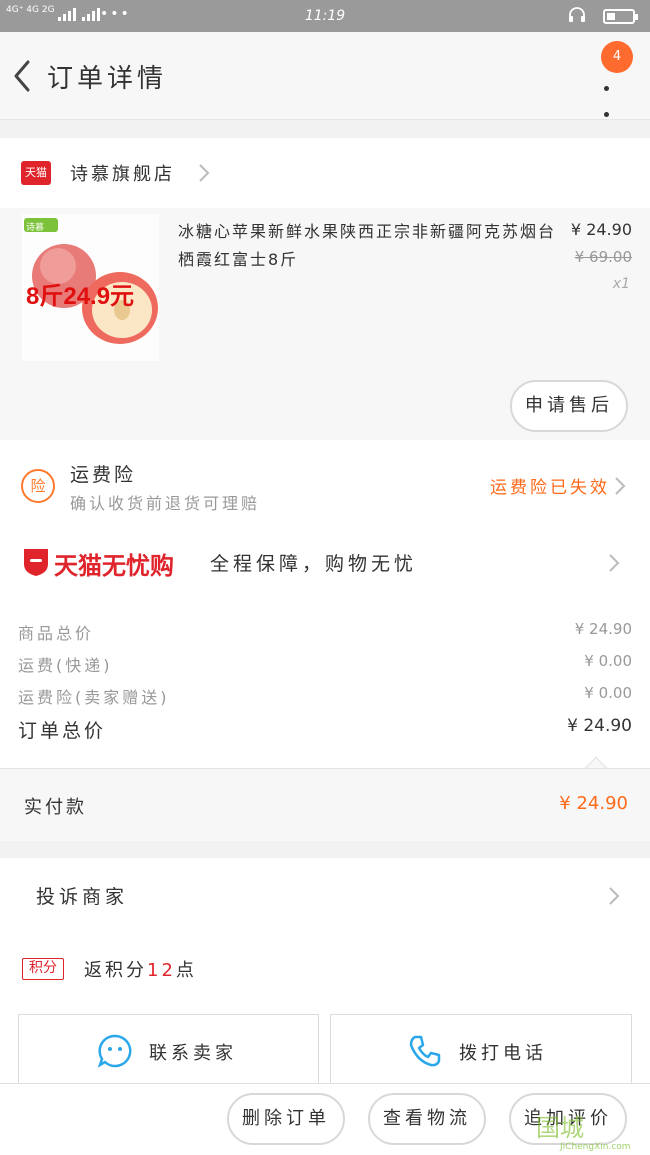 The width and height of the screenshot is (650, 1155). Describe the element at coordinates (193, 1053) in the screenshot. I see `contact-seller-label: 联系卖家` at that location.